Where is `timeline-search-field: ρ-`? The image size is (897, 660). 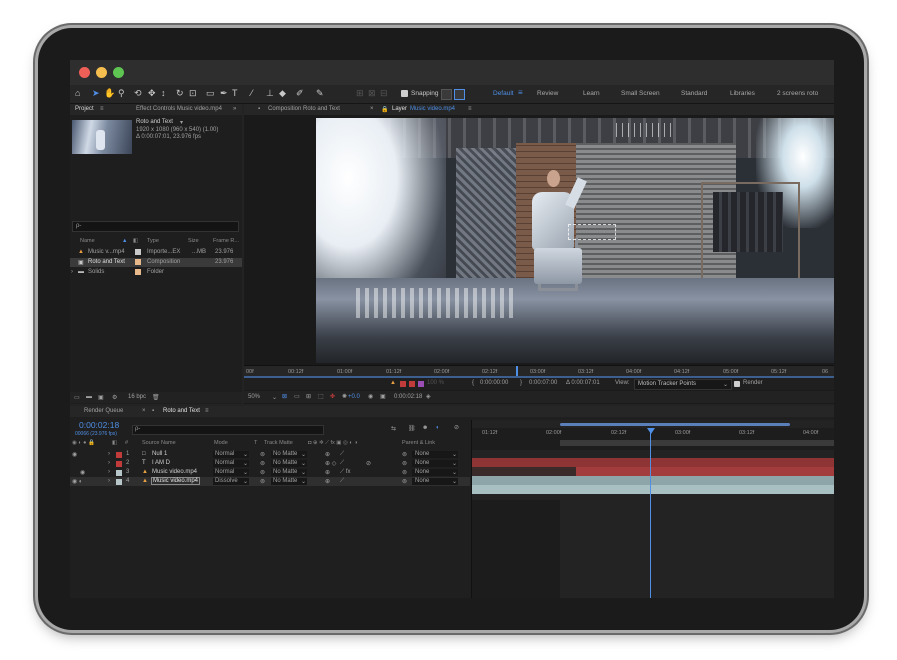 timeline-search-field: ρ- is located at coordinates (228, 430).